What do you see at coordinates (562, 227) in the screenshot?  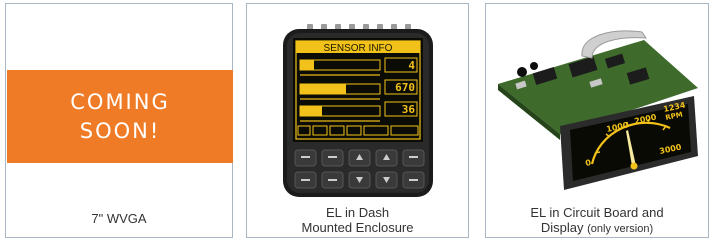 I see `caption-display: Display` at bounding box center [562, 227].